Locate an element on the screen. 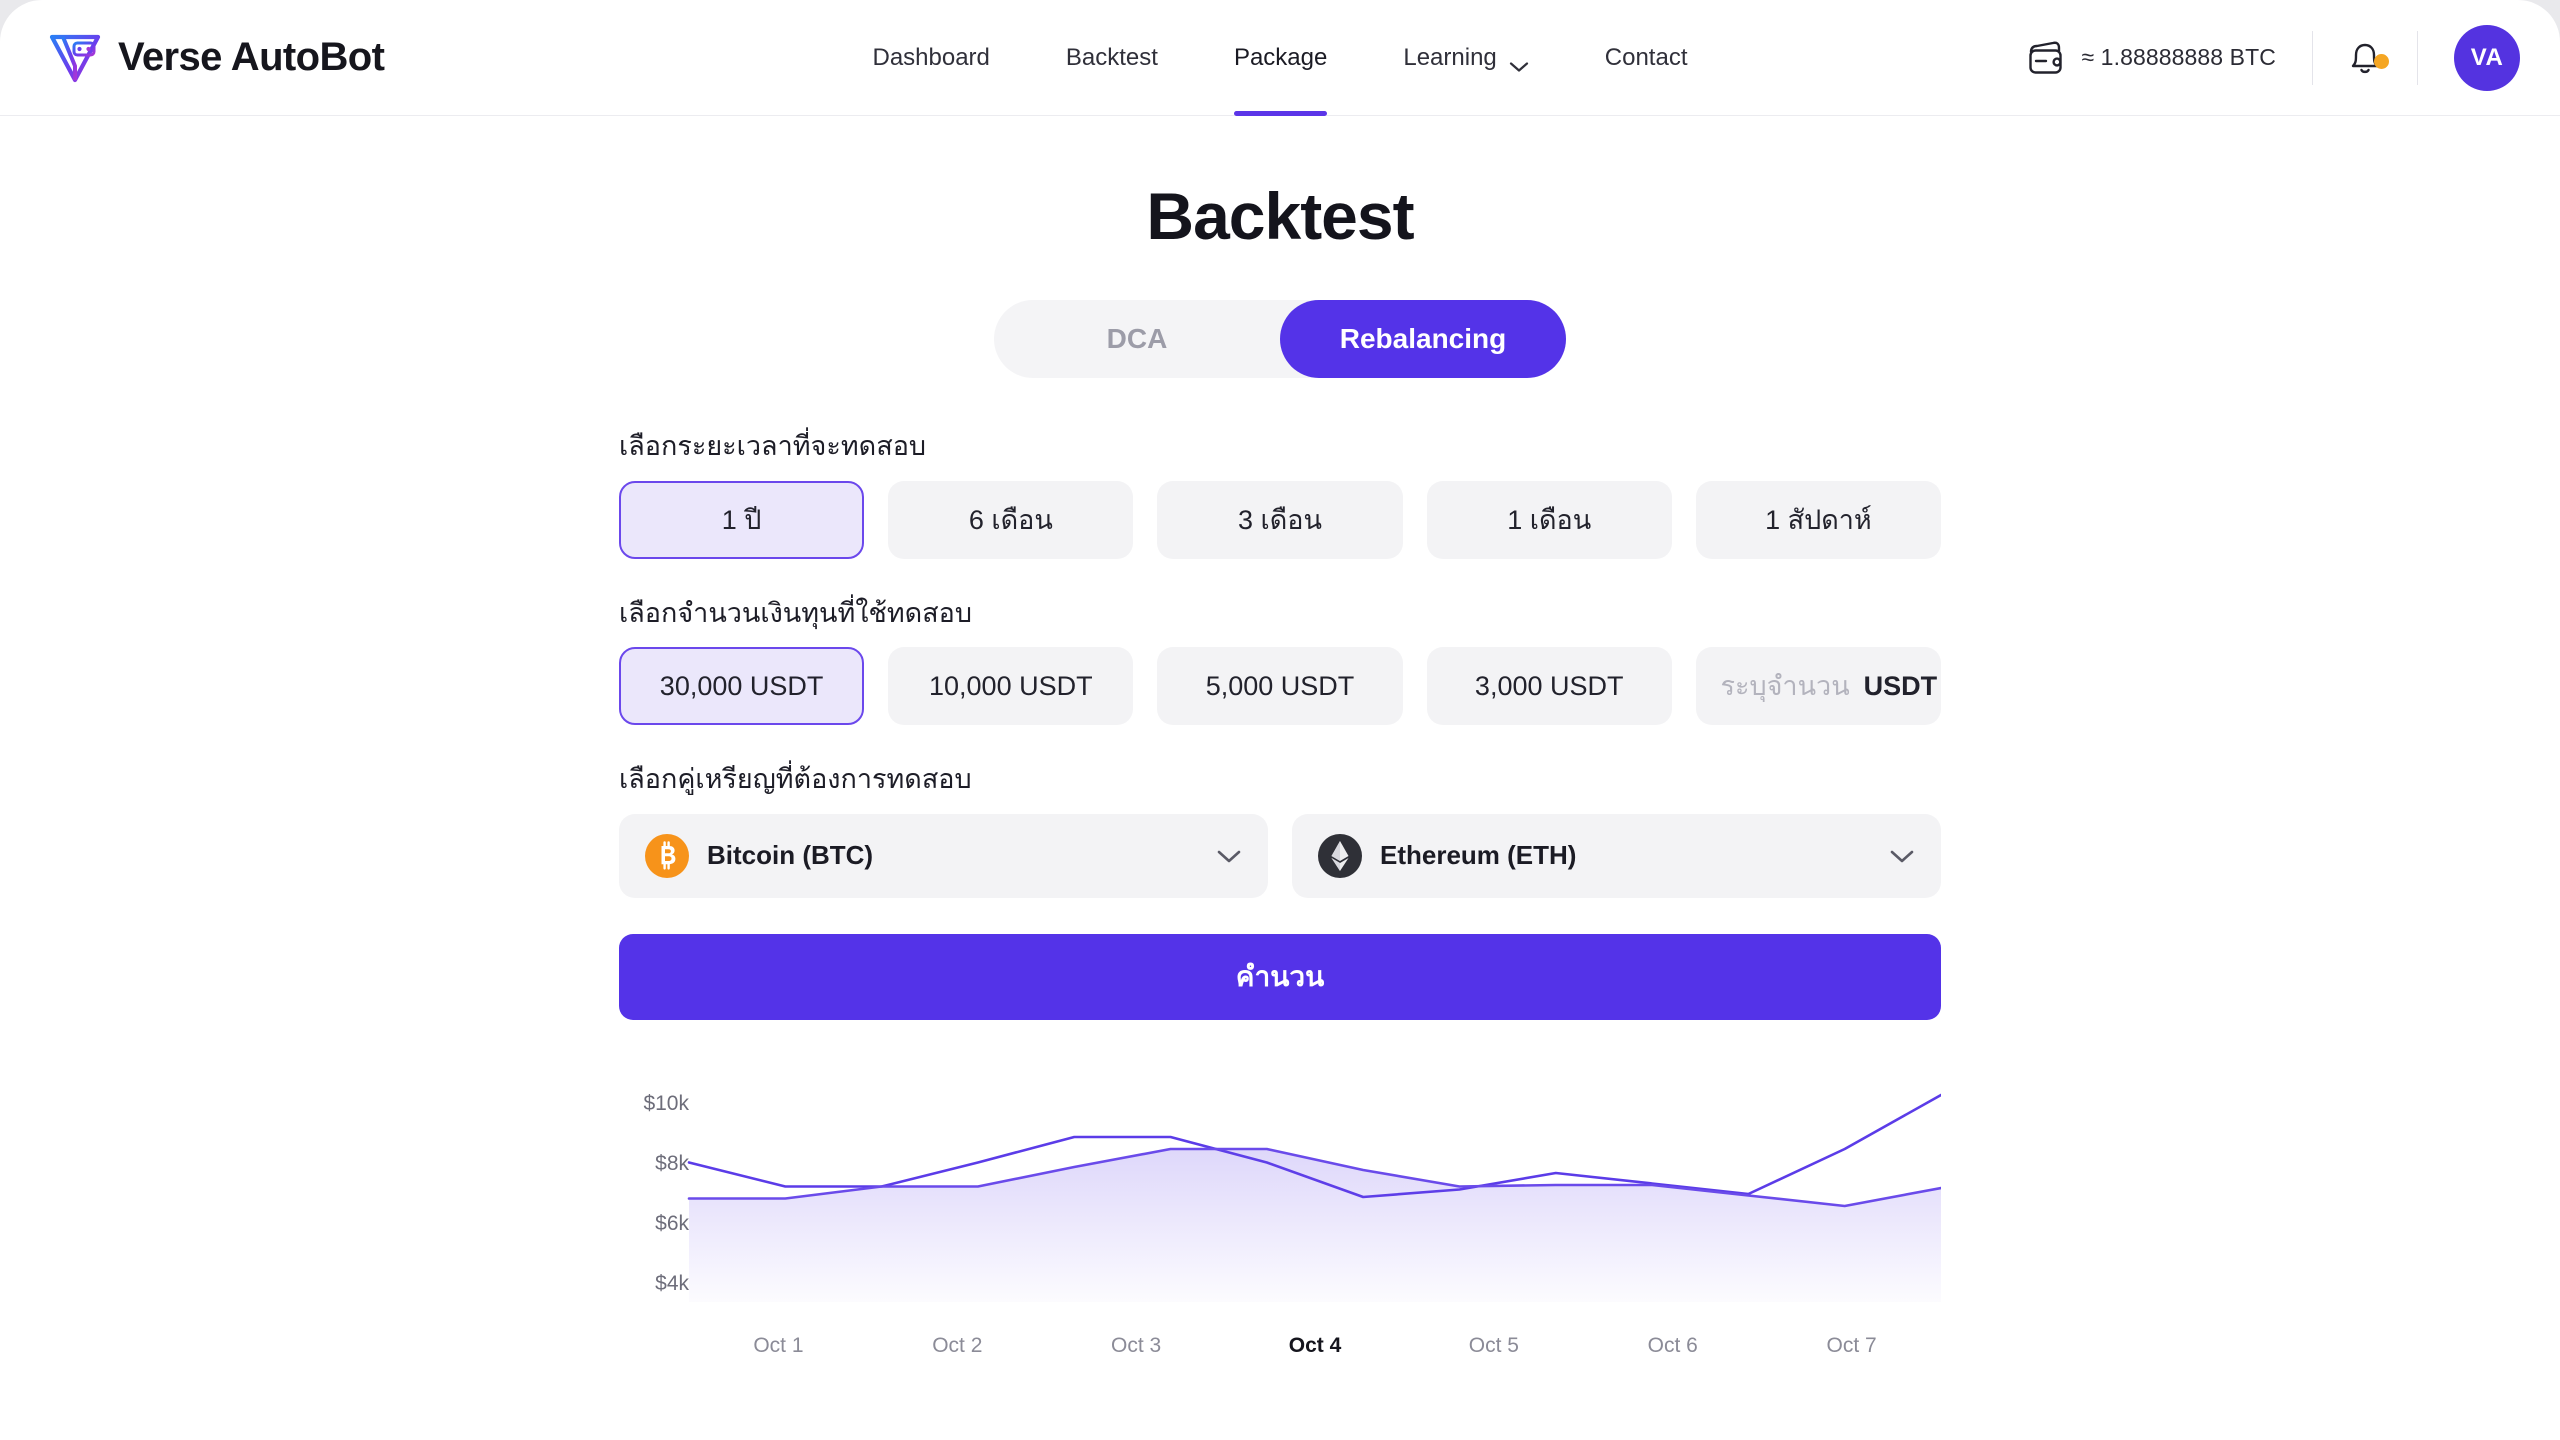 Image resolution: width=2560 pixels, height=1440 pixels. chart-y-tick: $6k is located at coordinates (672, 1223).